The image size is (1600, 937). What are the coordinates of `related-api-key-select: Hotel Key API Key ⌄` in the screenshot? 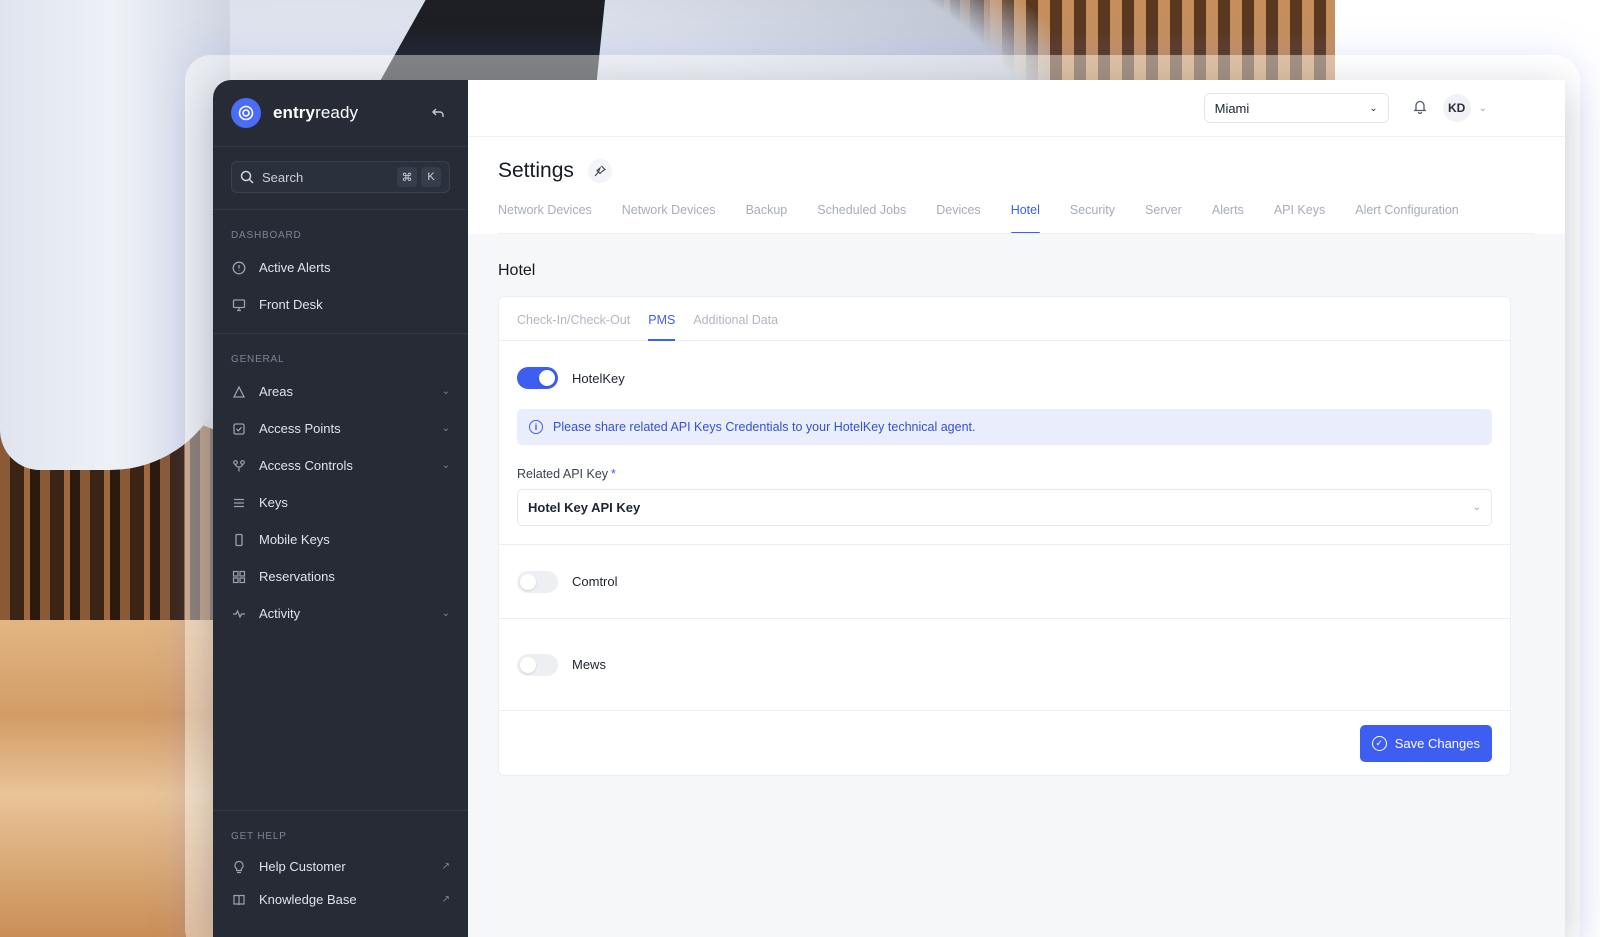 It's located at (1004, 507).